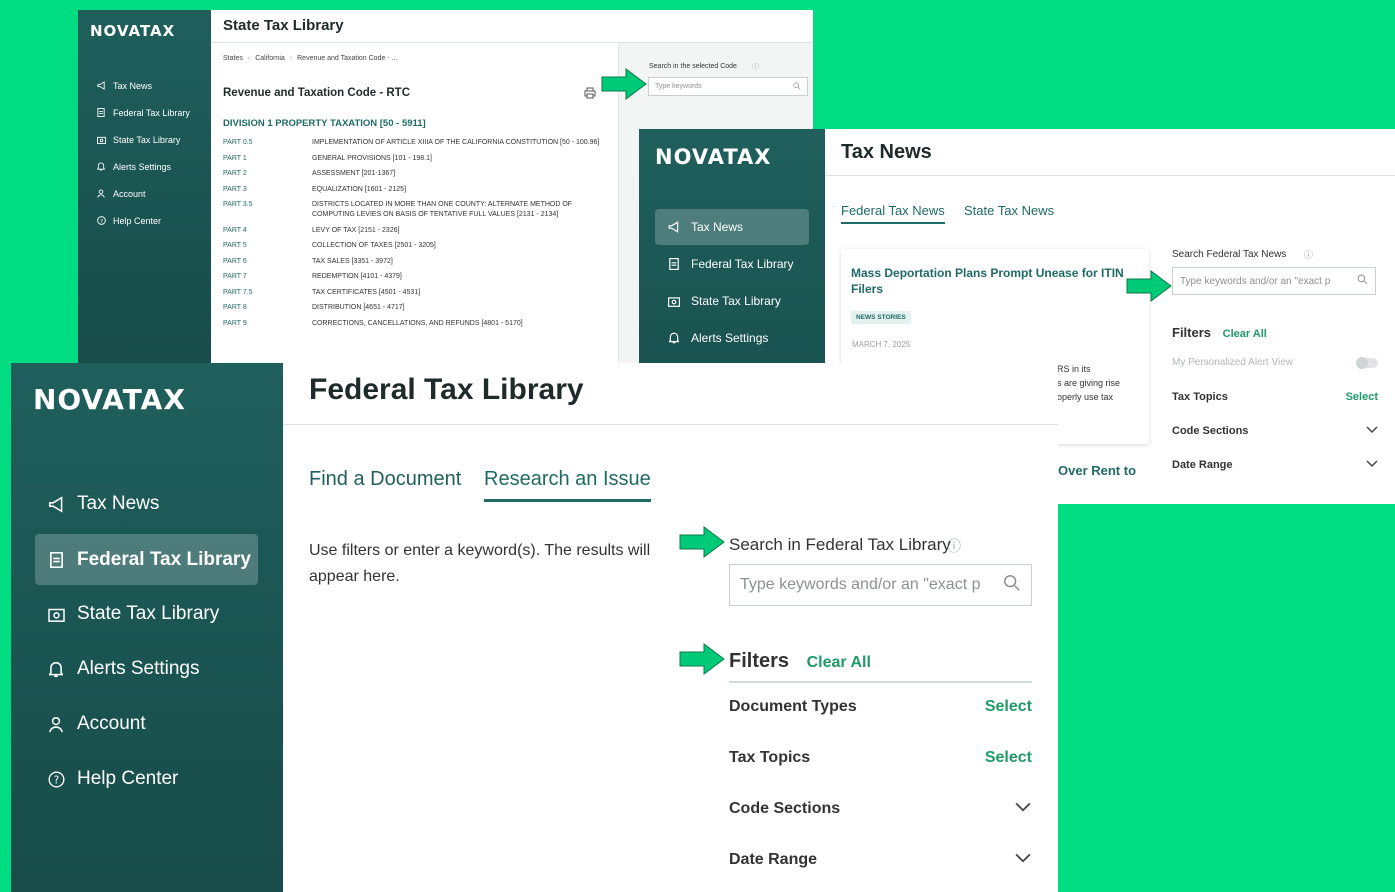 This screenshot has width=1395, height=892. What do you see at coordinates (249, 58) in the screenshot?
I see `chevron-right-icon: ›` at bounding box center [249, 58].